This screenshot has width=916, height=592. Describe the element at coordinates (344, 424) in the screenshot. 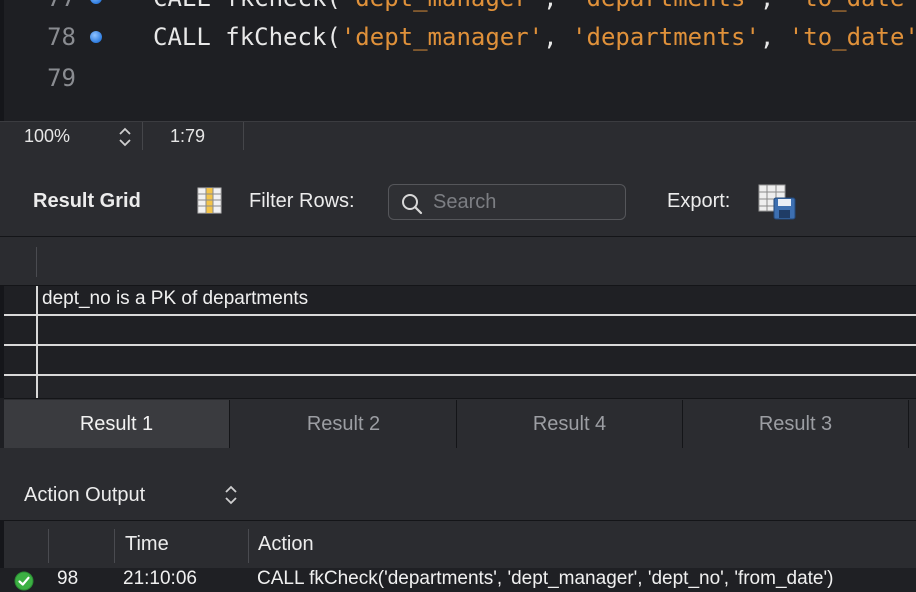

I see `tab-result-2: Result 2` at that location.